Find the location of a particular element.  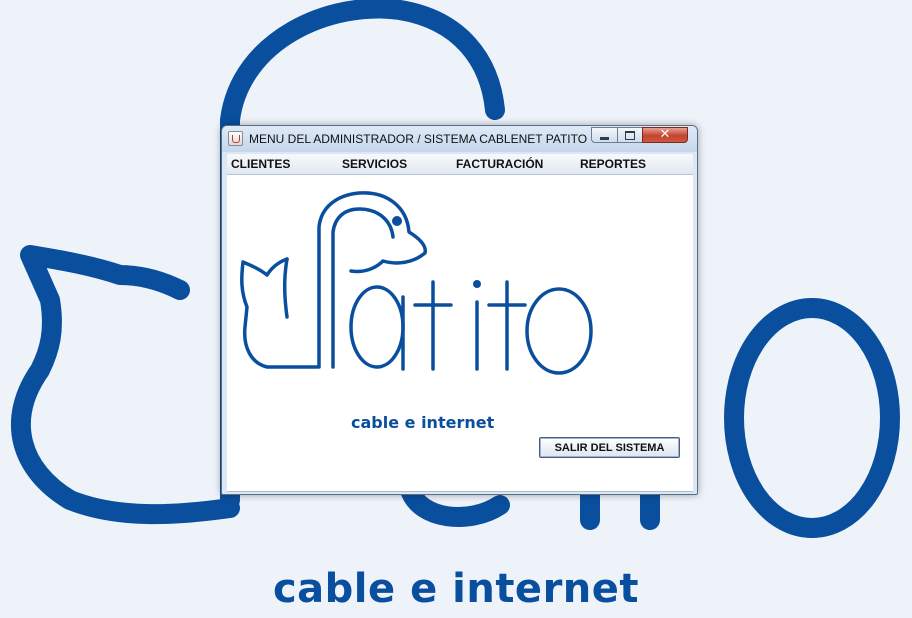

maximize-button is located at coordinates (630, 135).